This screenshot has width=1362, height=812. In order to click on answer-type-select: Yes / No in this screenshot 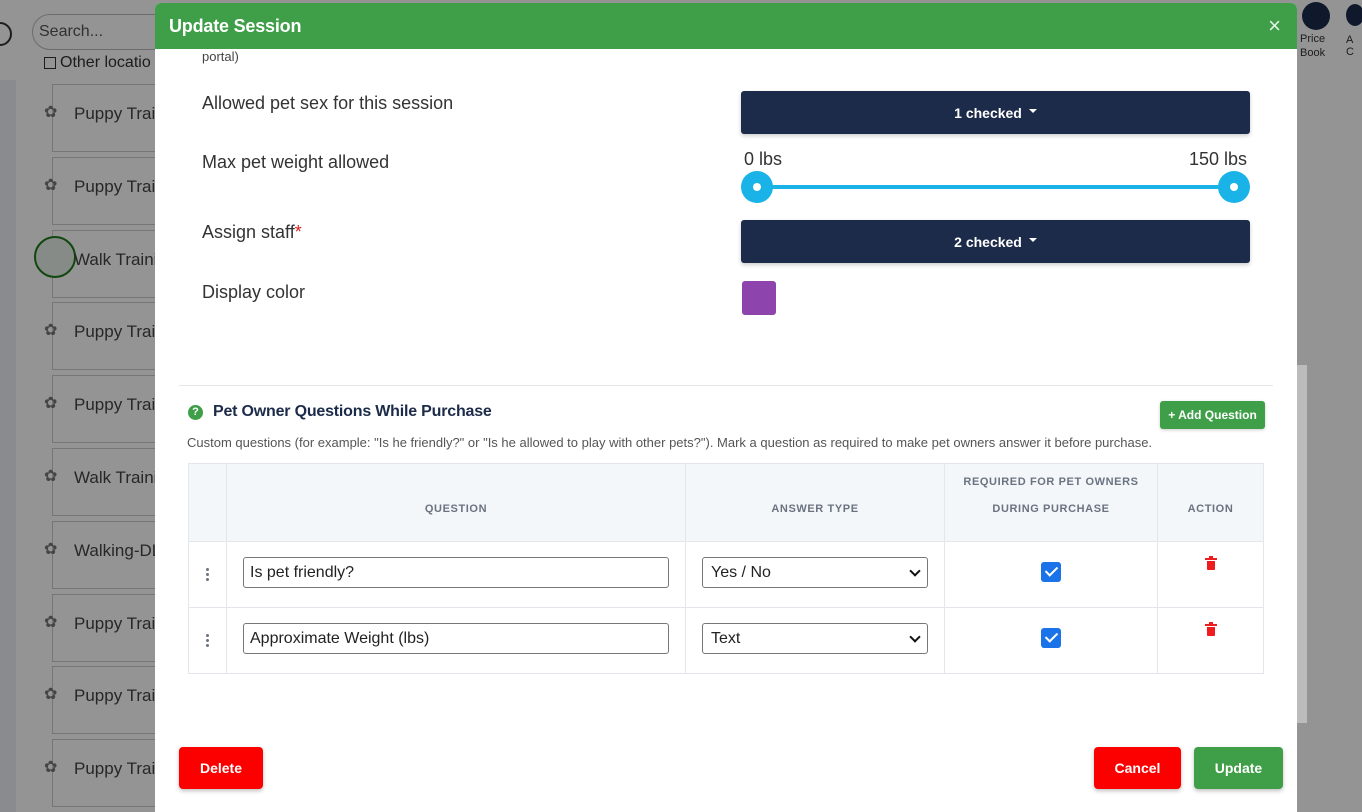, I will do `click(815, 572)`.